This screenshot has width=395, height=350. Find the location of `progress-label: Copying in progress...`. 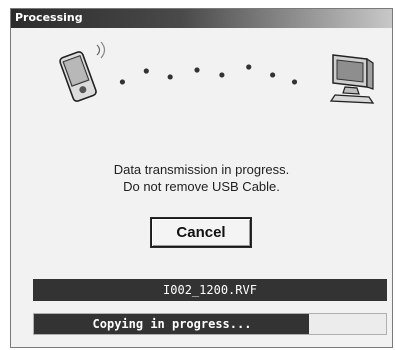

progress-label: Copying in progress... is located at coordinates (172, 324).